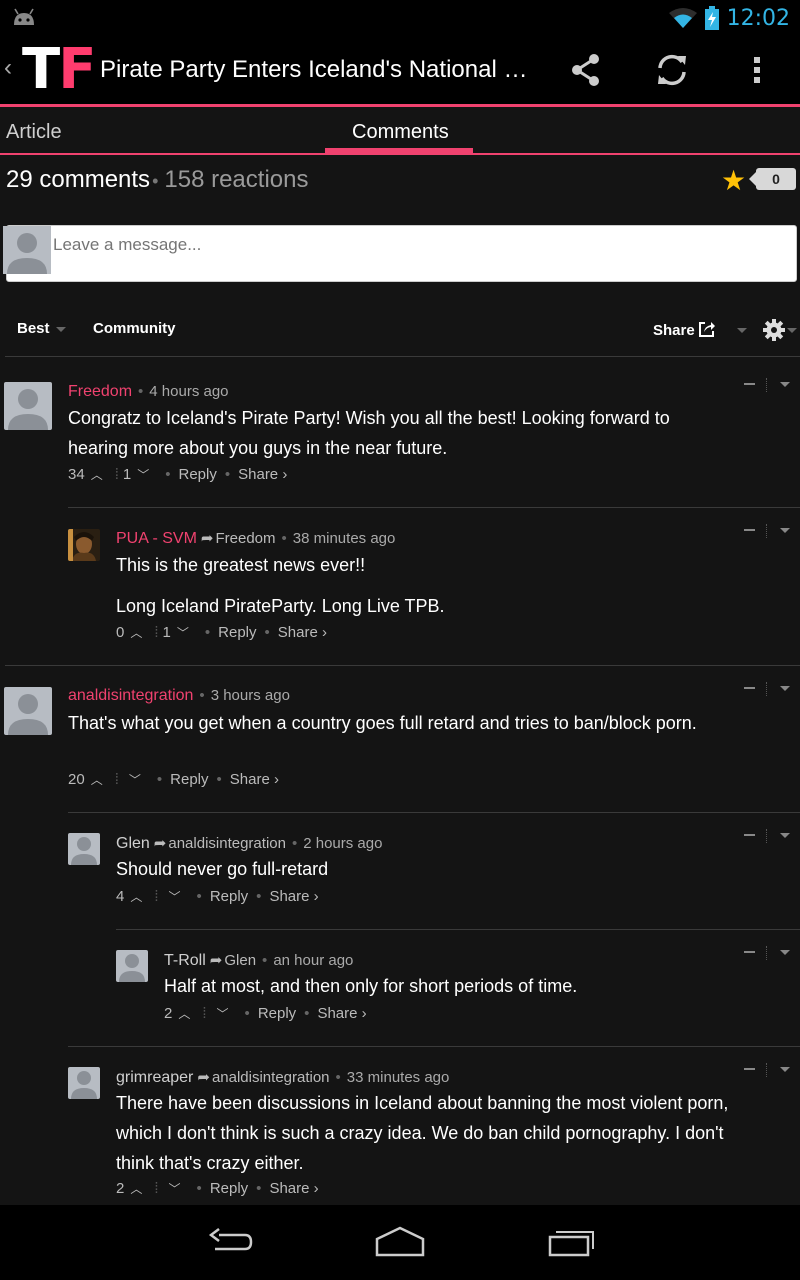 The height and width of the screenshot is (1280, 800). What do you see at coordinates (400, 18) in the screenshot?
I see `status-bar: 12:02` at bounding box center [400, 18].